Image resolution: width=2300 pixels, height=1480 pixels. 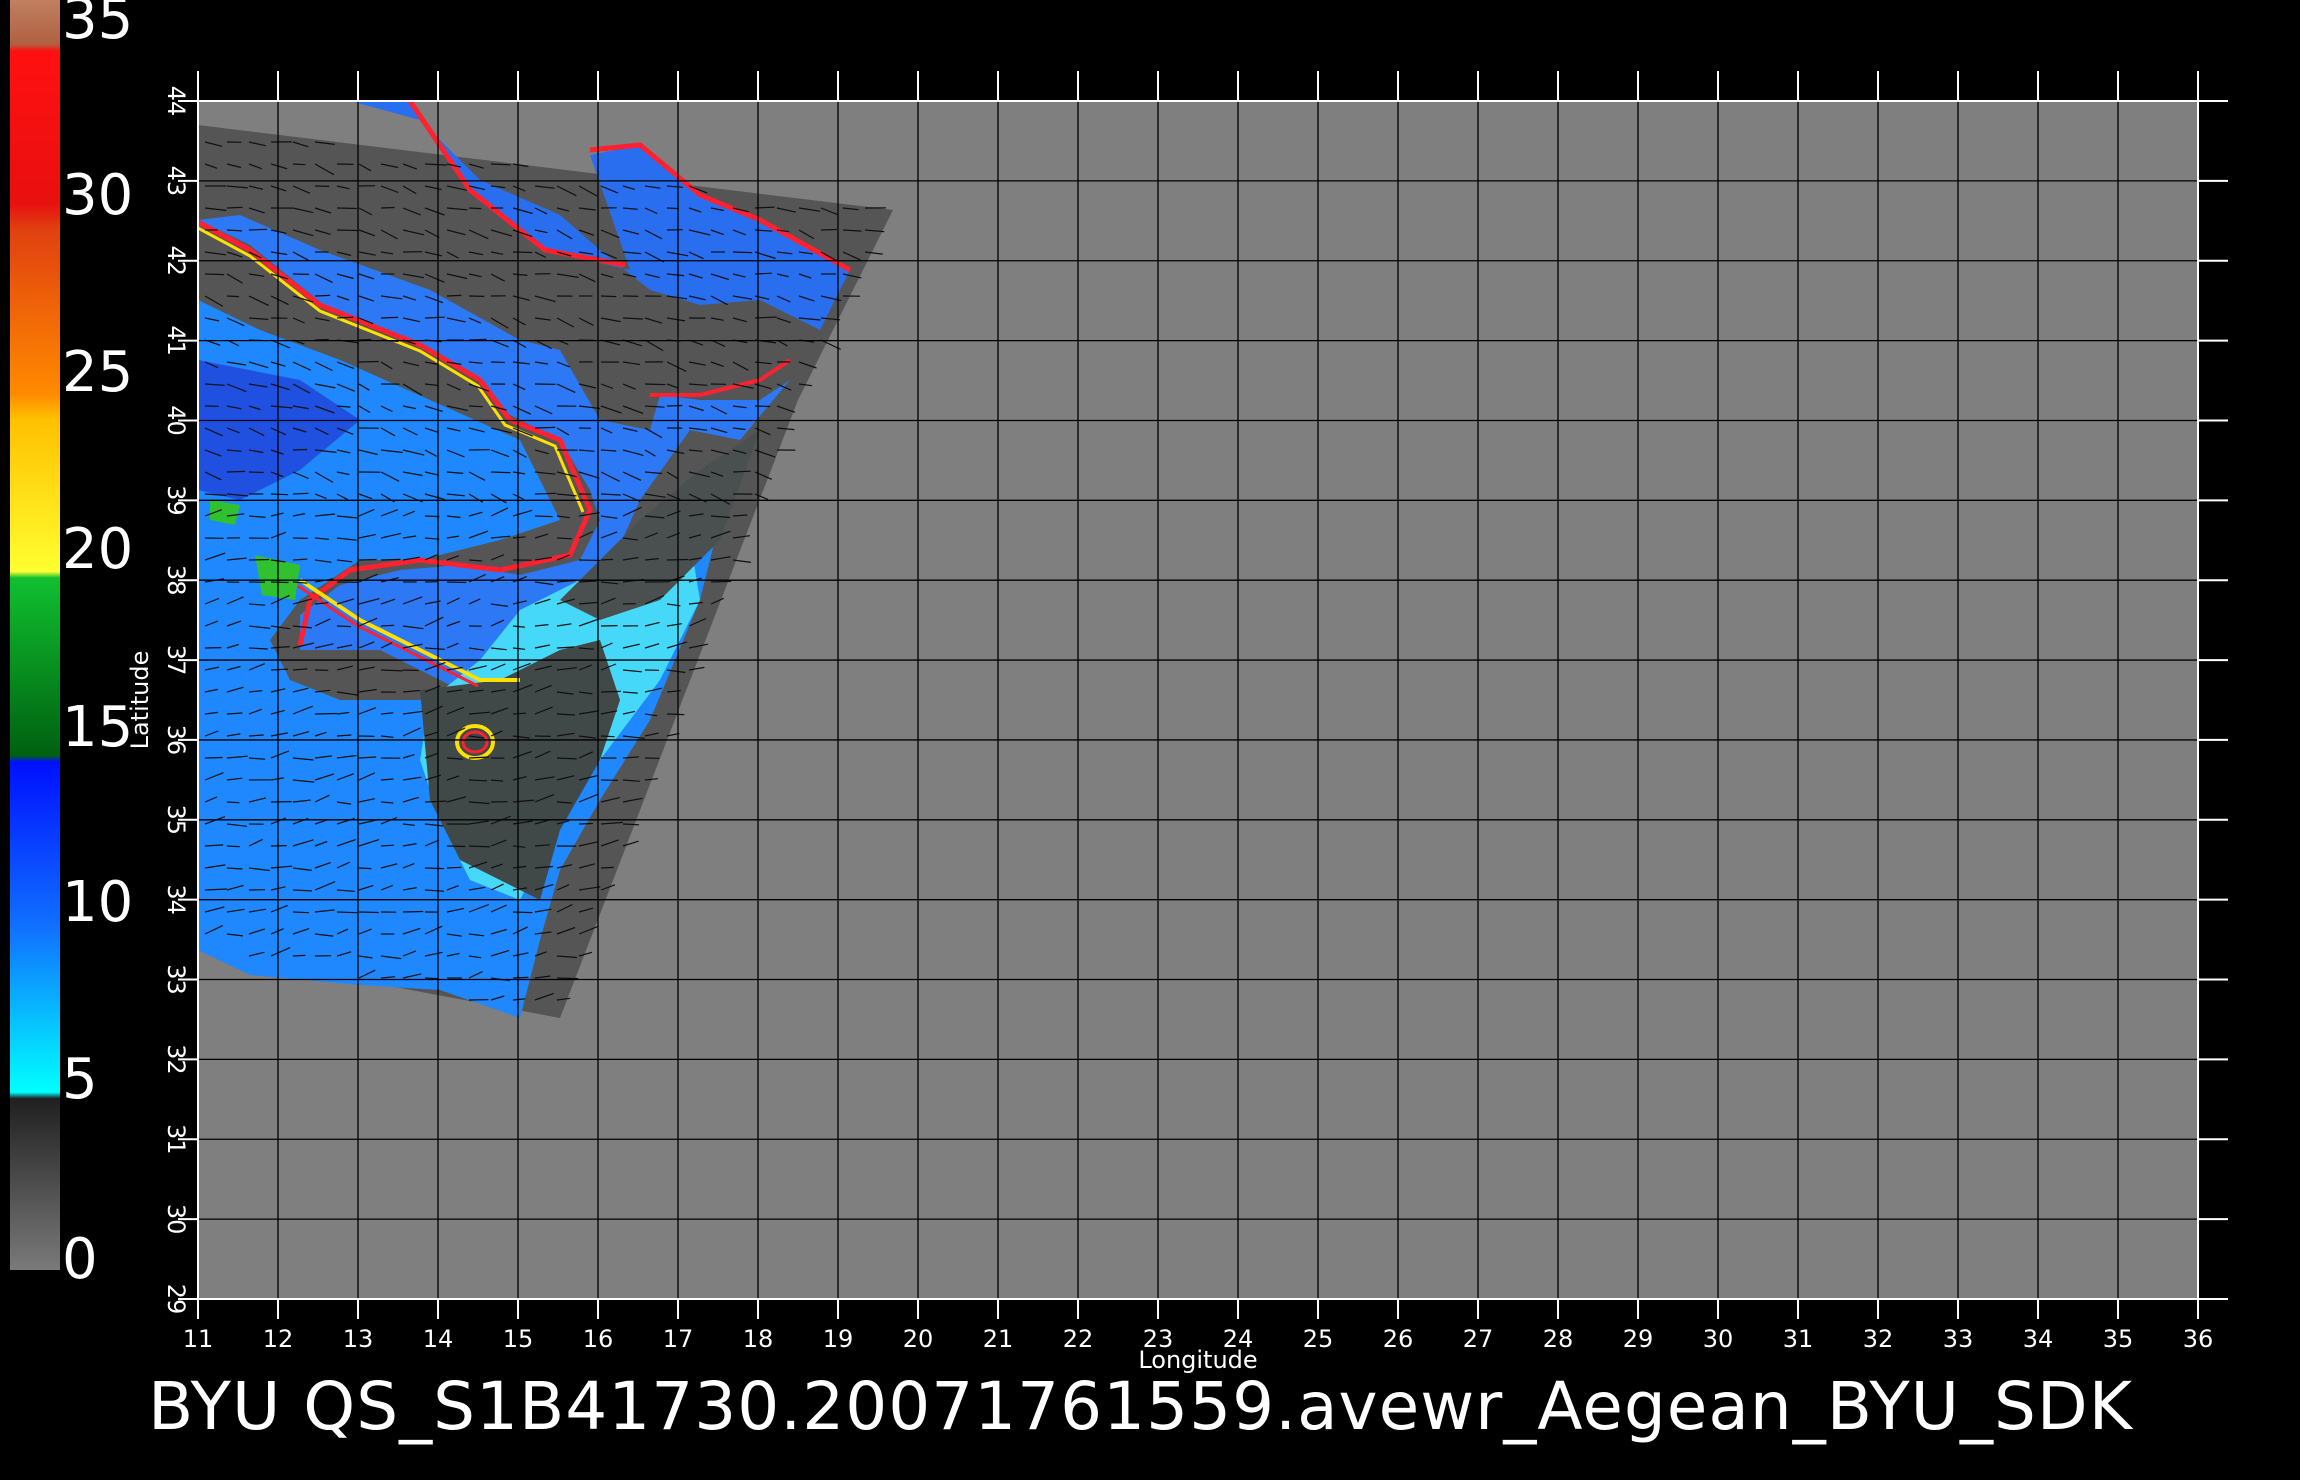 I want to click on x-tick-label: 12, so click(x=278, y=1339).